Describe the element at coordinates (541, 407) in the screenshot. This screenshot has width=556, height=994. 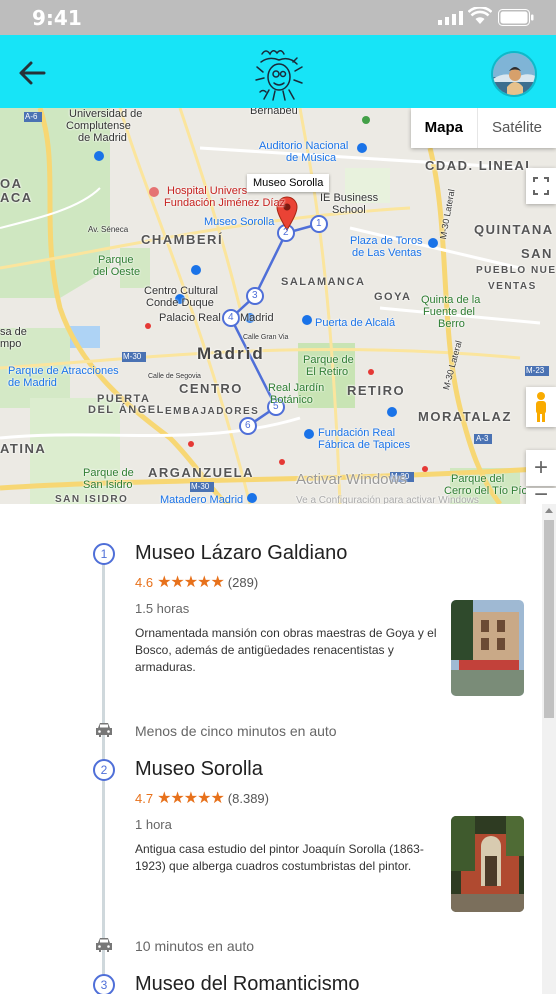
I see `street-view-button` at that location.